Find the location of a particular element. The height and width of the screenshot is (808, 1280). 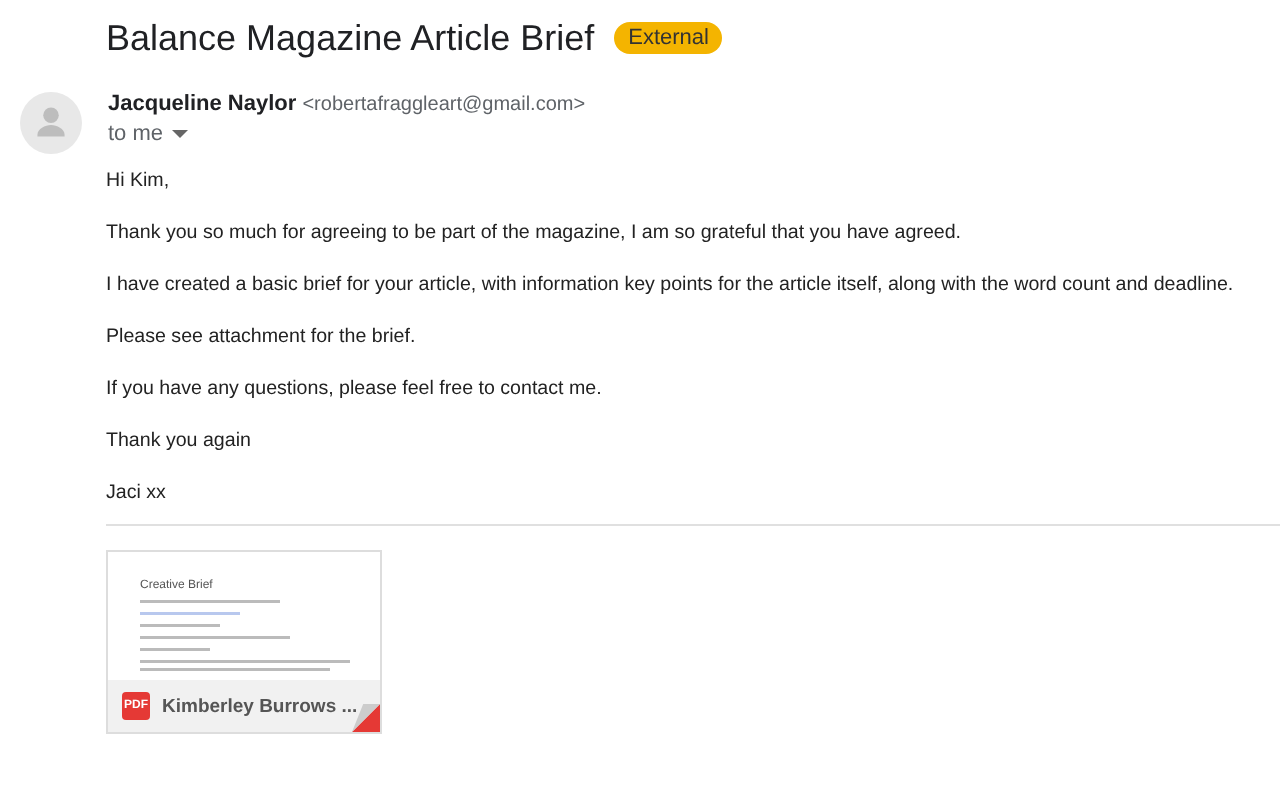

email-subject: Balance Magazine Article Brief is located at coordinates (350, 38).